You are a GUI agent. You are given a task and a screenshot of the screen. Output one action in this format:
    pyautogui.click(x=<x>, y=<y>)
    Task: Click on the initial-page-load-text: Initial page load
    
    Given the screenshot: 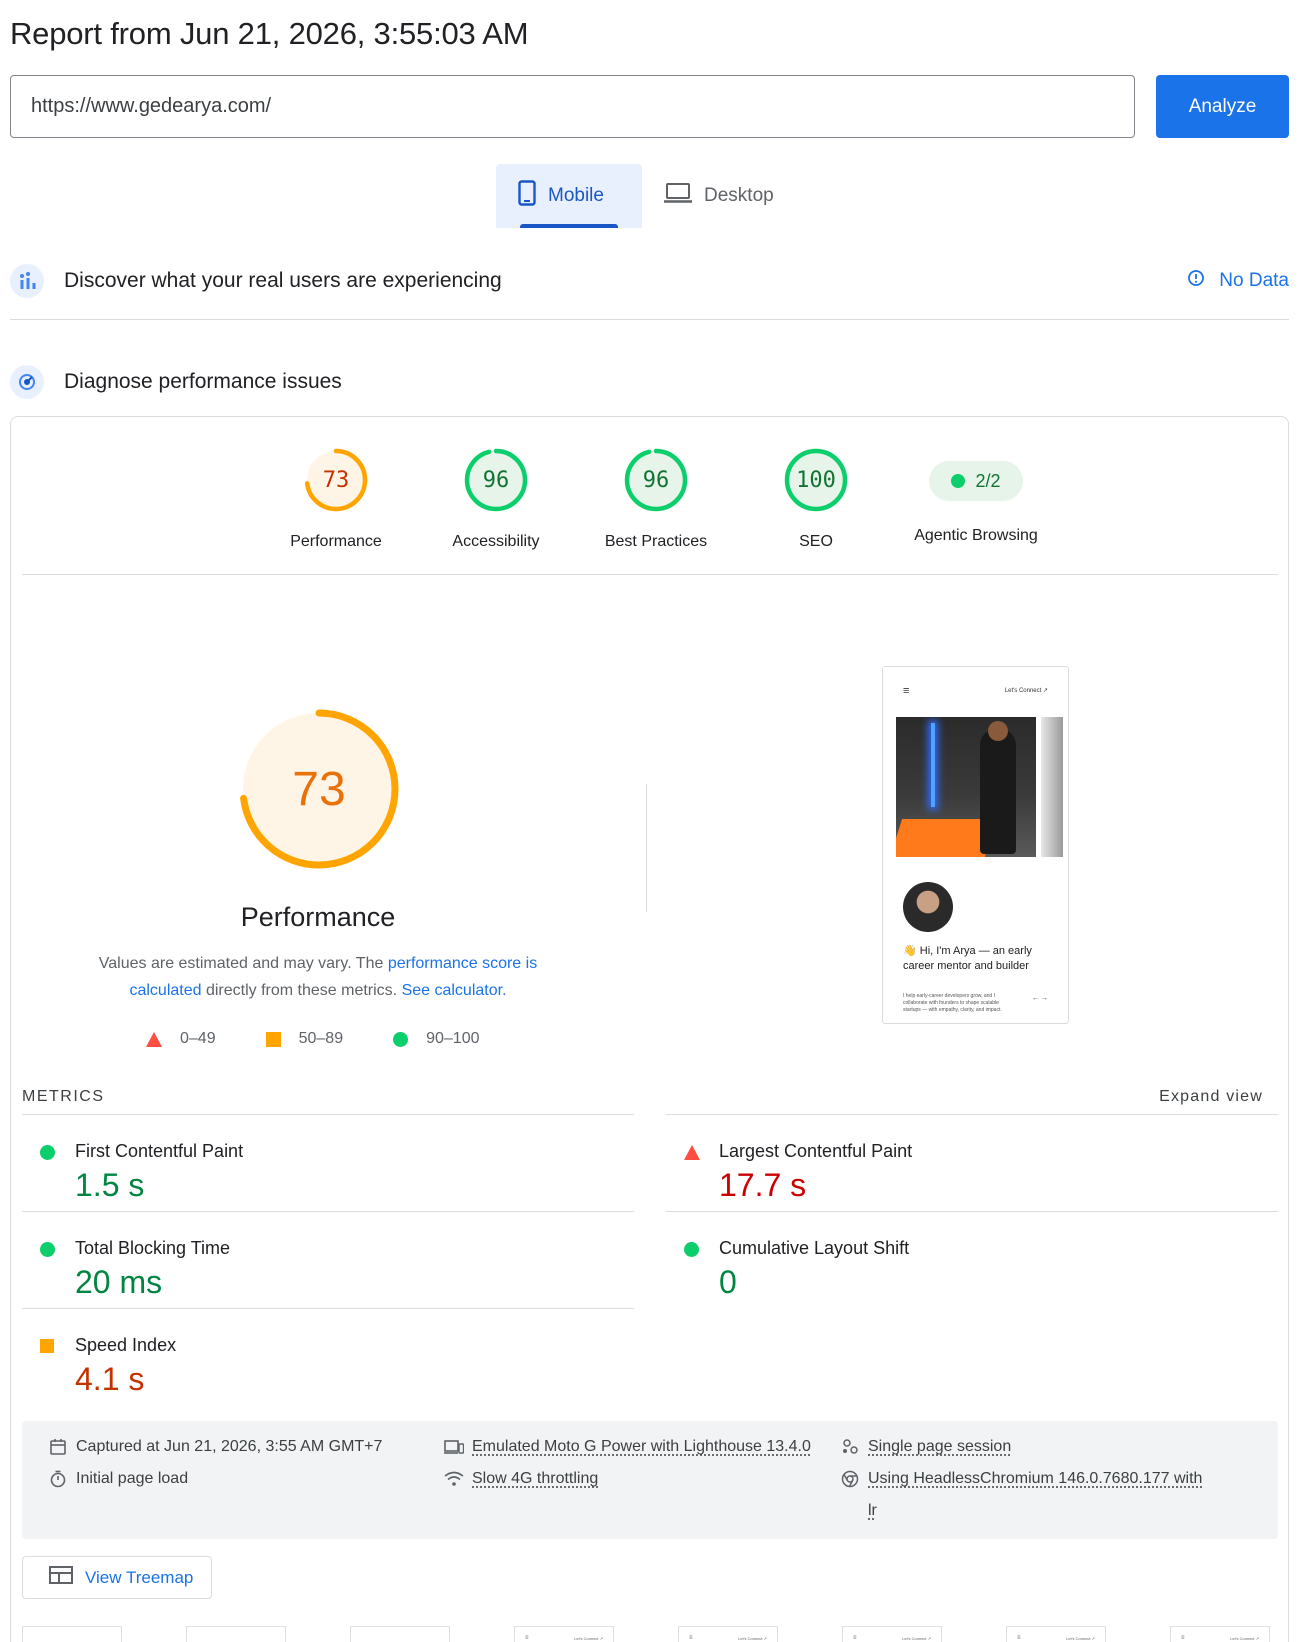 What is the action you would take?
    pyautogui.click(x=132, y=1478)
    